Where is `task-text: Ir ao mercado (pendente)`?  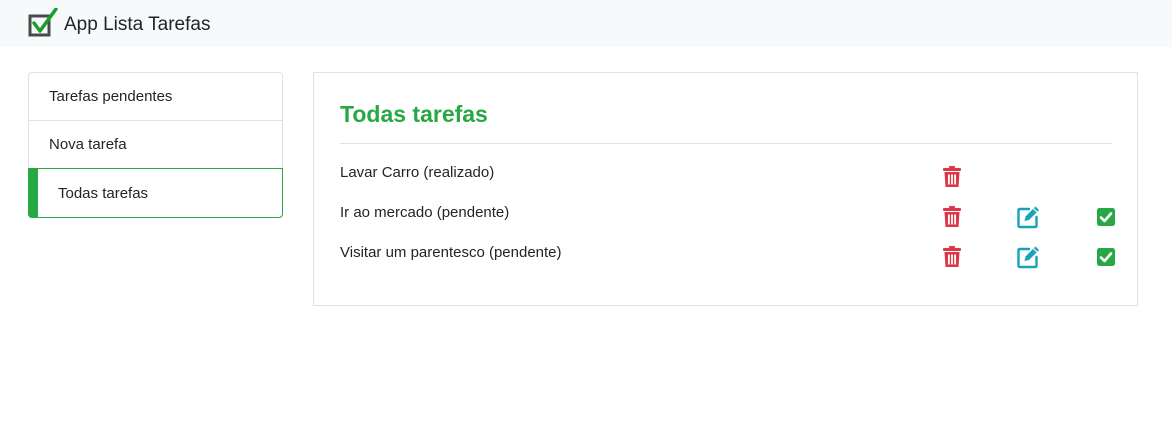 task-text: Ir ao mercado (pendente) is located at coordinates (425, 212).